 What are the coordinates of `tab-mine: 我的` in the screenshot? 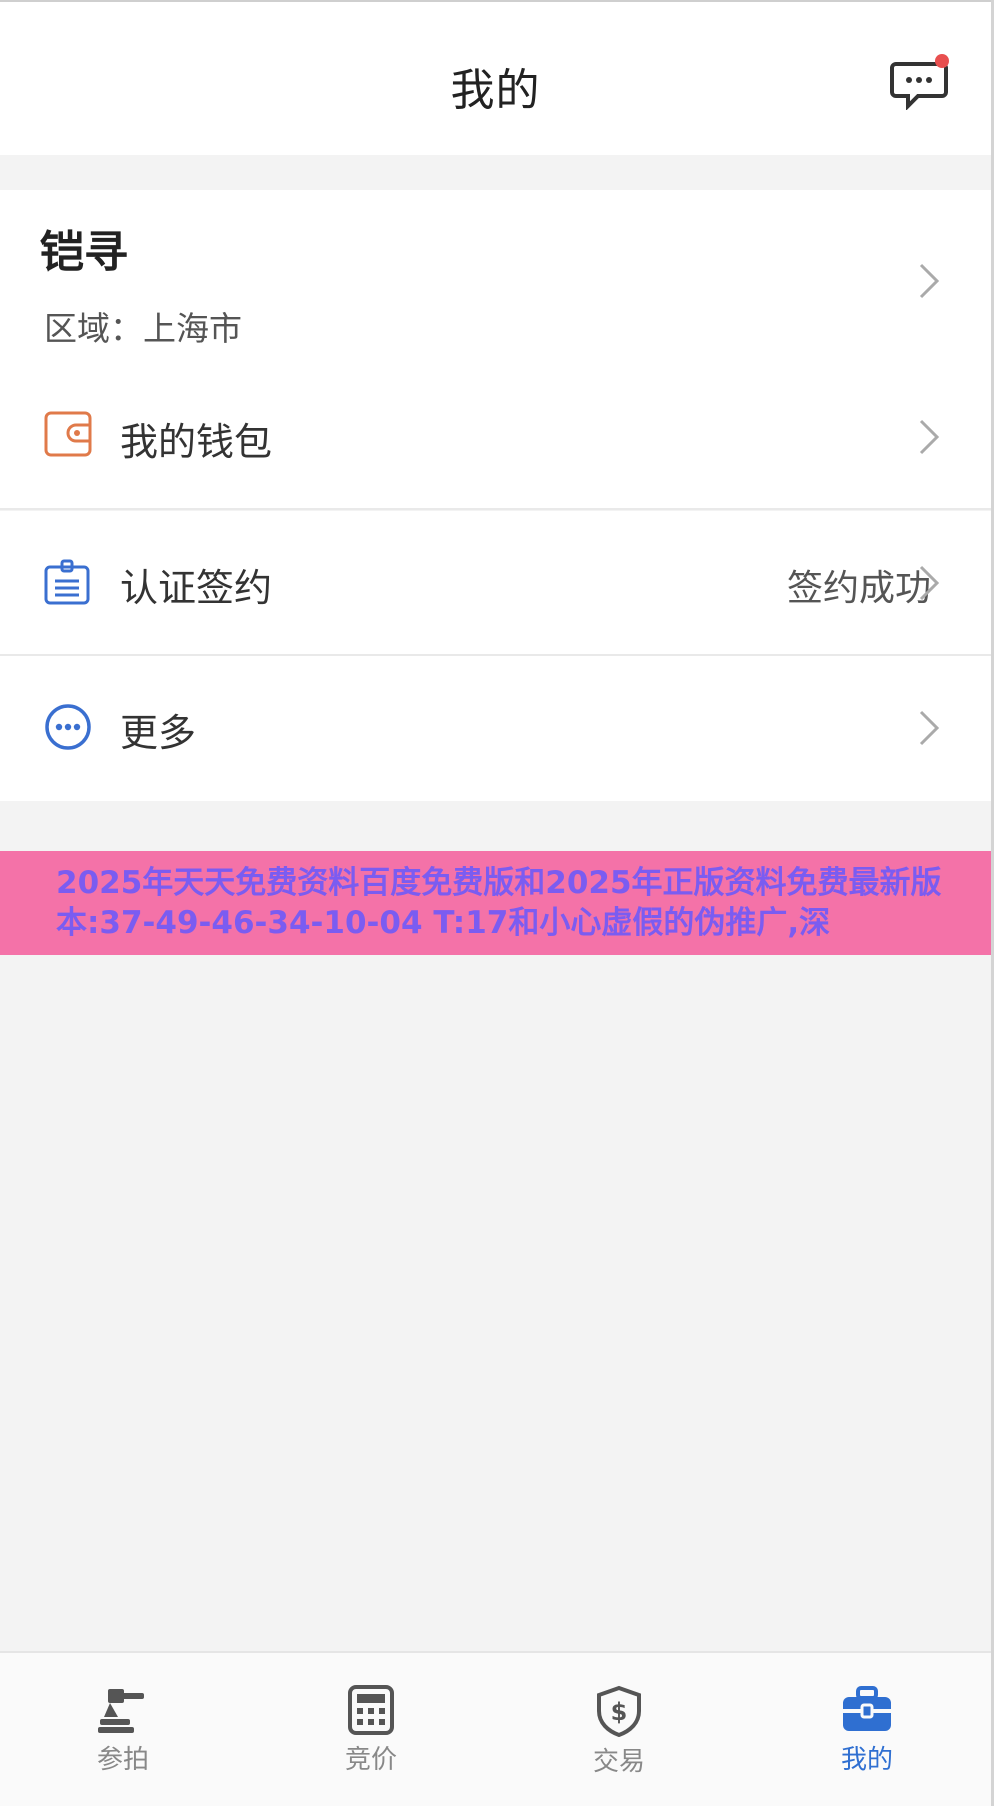 It's located at (867, 1730).